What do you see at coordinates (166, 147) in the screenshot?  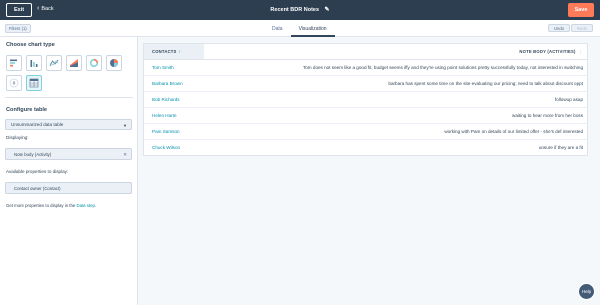 I see `contact-link: Chuck Wilson` at bounding box center [166, 147].